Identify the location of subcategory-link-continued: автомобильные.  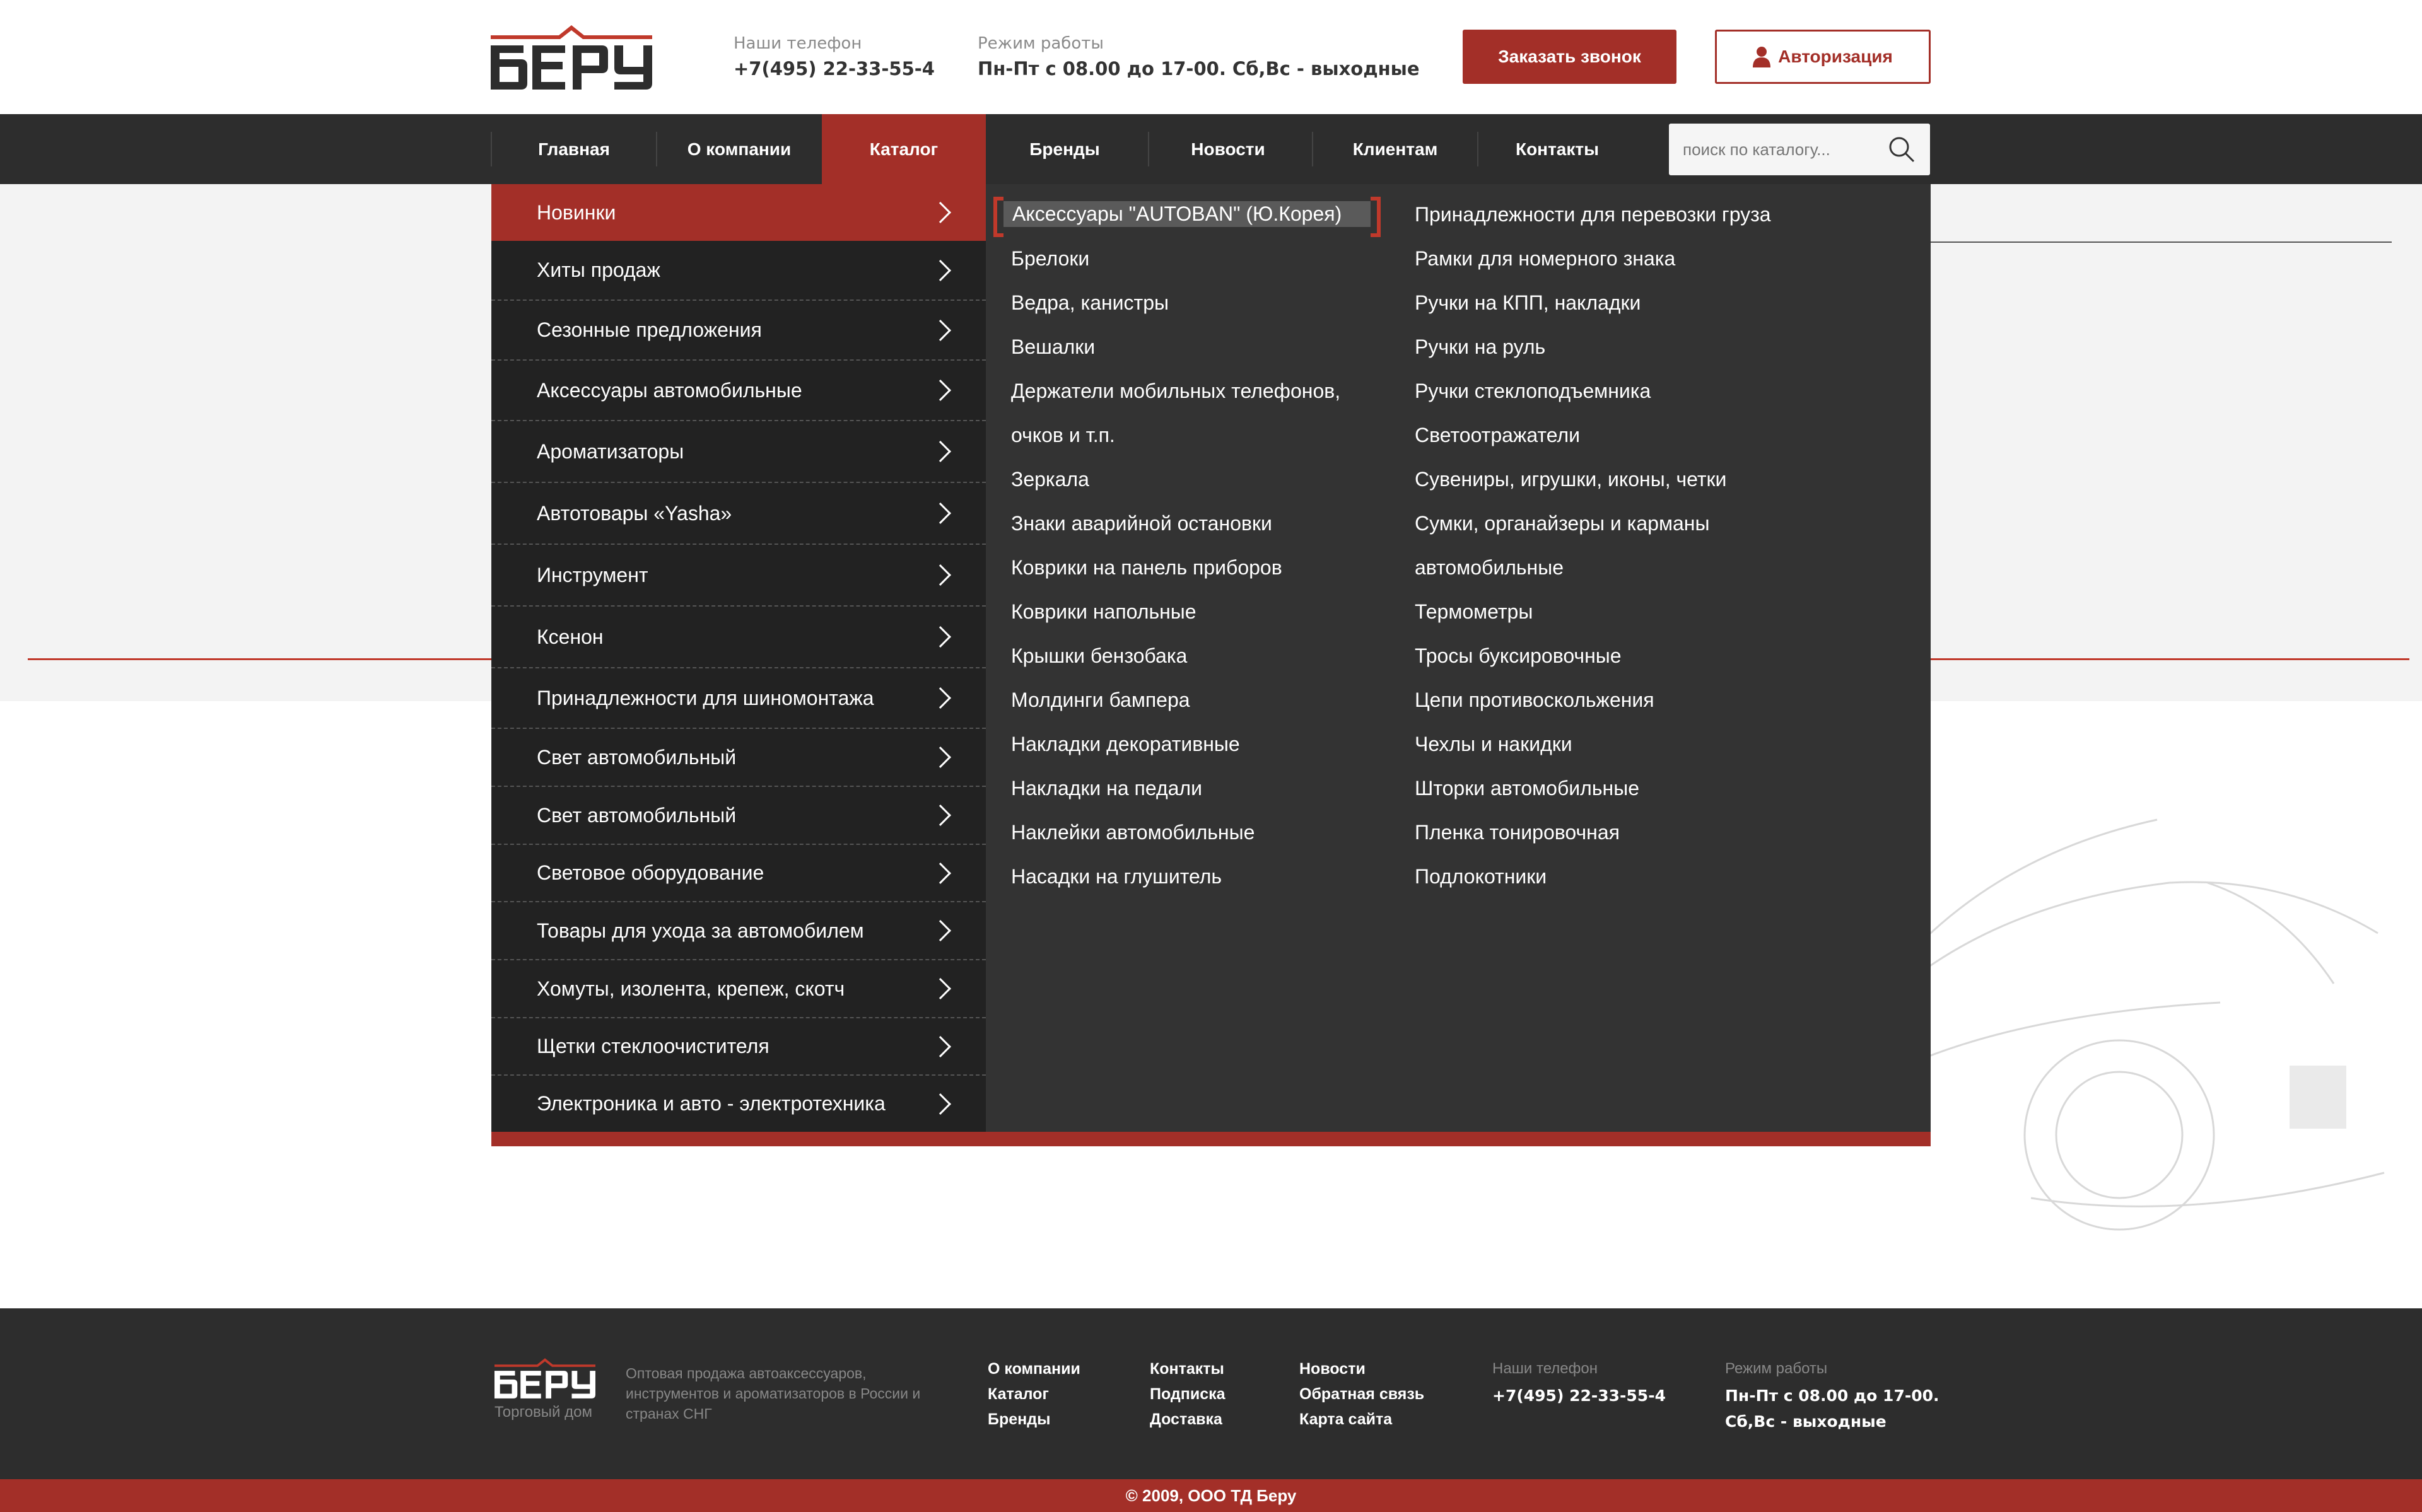
(1490, 568).